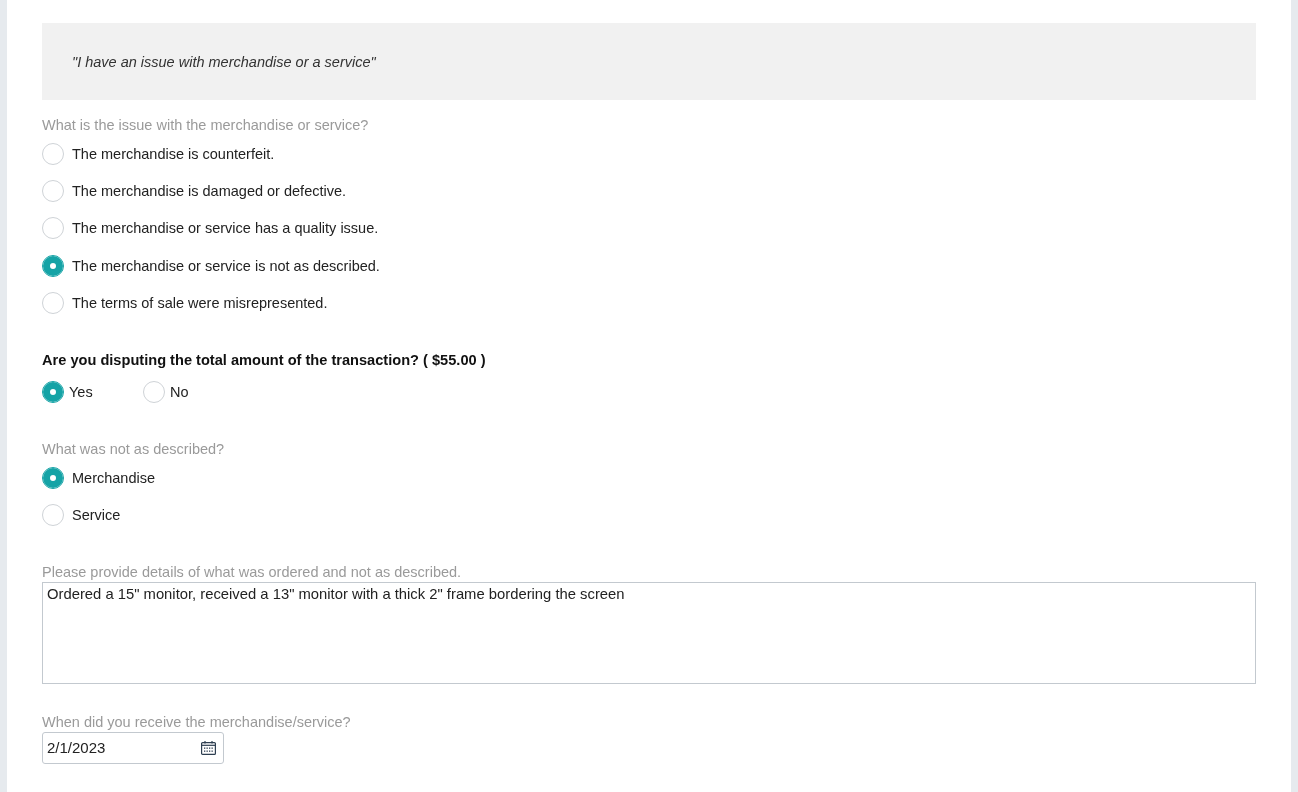 Image resolution: width=1298 pixels, height=792 pixels. I want to click on option-label: The terms of sale were misrepresented., so click(200, 303).